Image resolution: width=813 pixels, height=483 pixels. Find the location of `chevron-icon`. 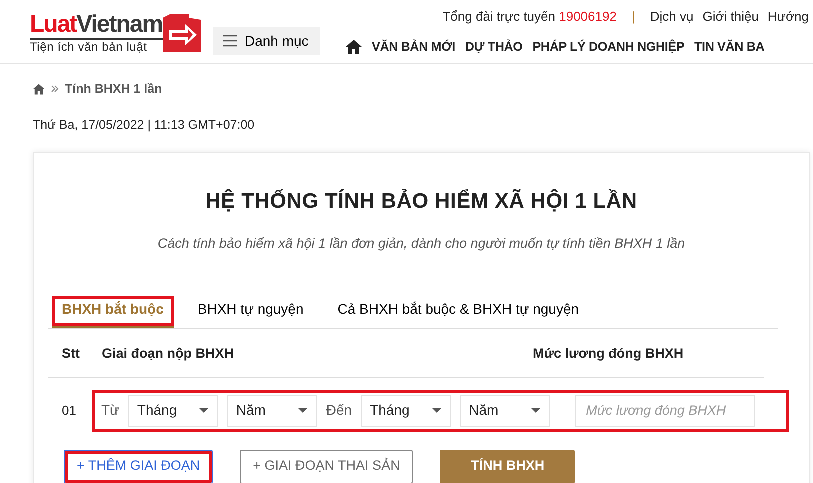

chevron-icon is located at coordinates (55, 89).